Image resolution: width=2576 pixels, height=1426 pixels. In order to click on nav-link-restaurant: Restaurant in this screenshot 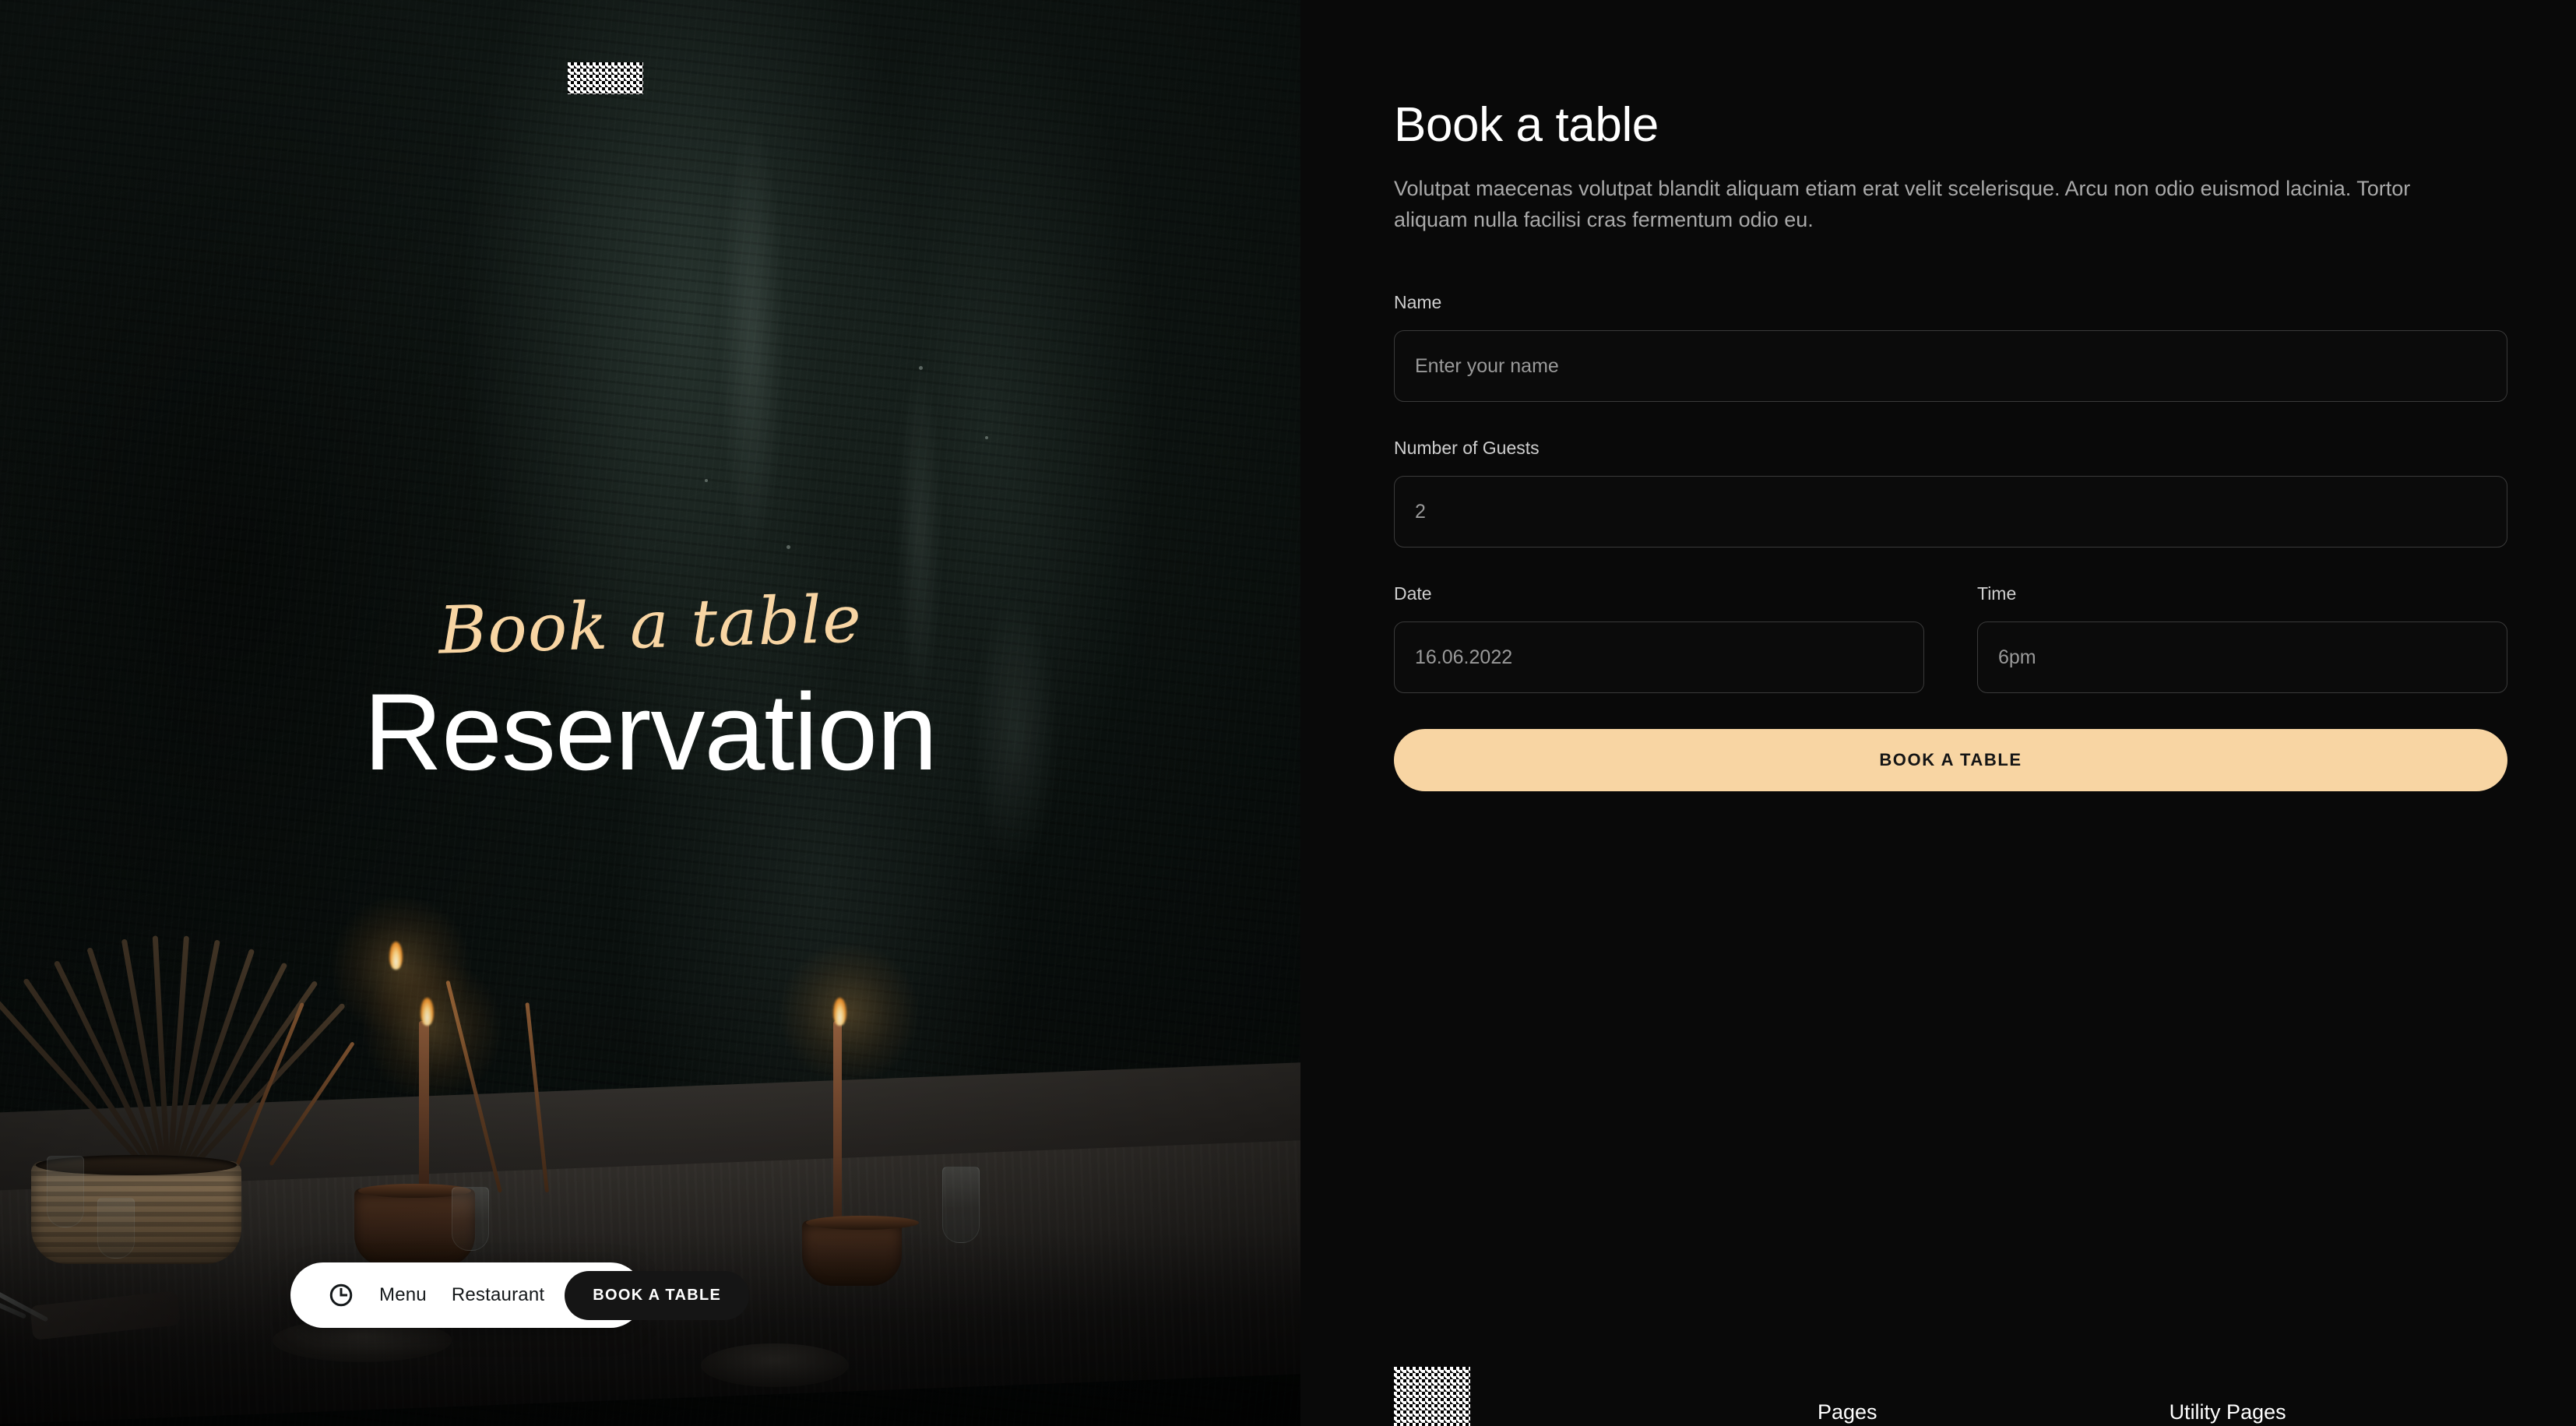, I will do `click(498, 1295)`.